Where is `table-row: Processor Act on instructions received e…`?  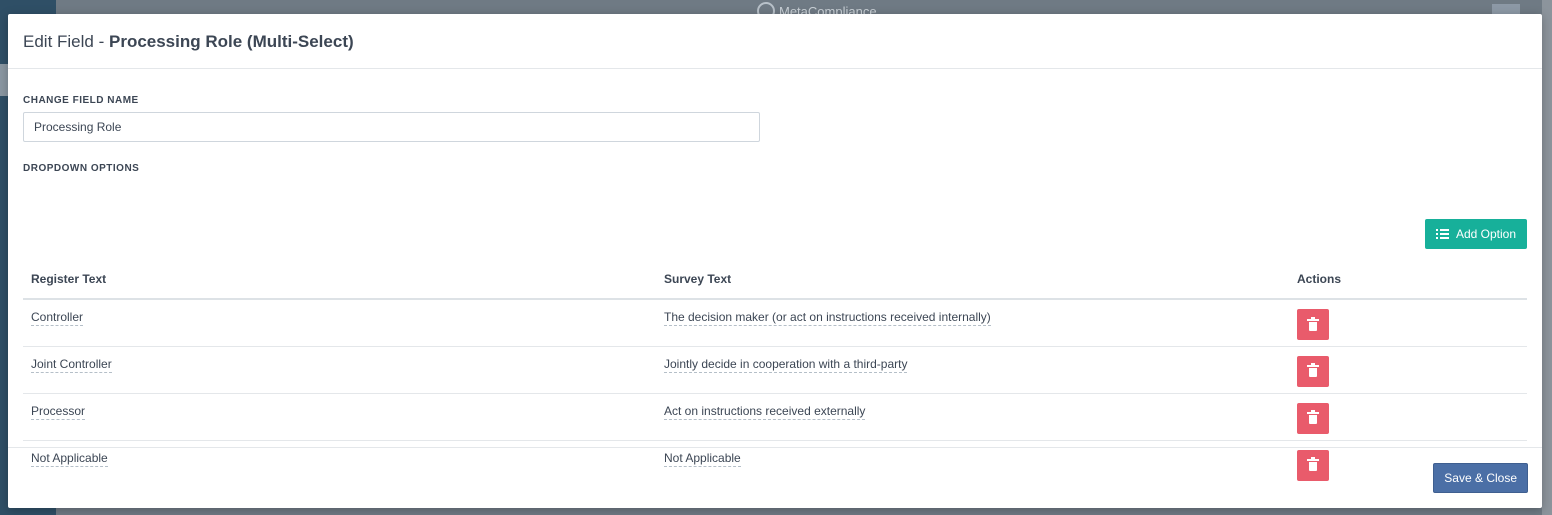 table-row: Processor Act on instructions received e… is located at coordinates (775, 417).